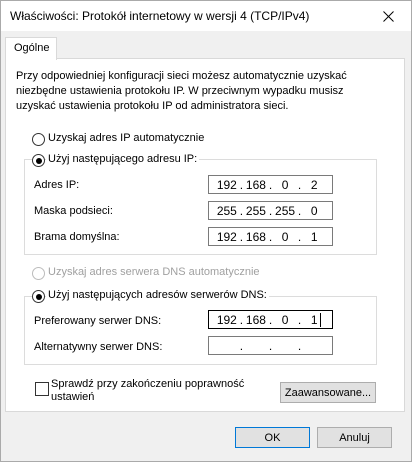 The height and width of the screenshot is (462, 412). Describe the element at coordinates (42, 389) in the screenshot. I see `validate-settings-checkbox` at that location.